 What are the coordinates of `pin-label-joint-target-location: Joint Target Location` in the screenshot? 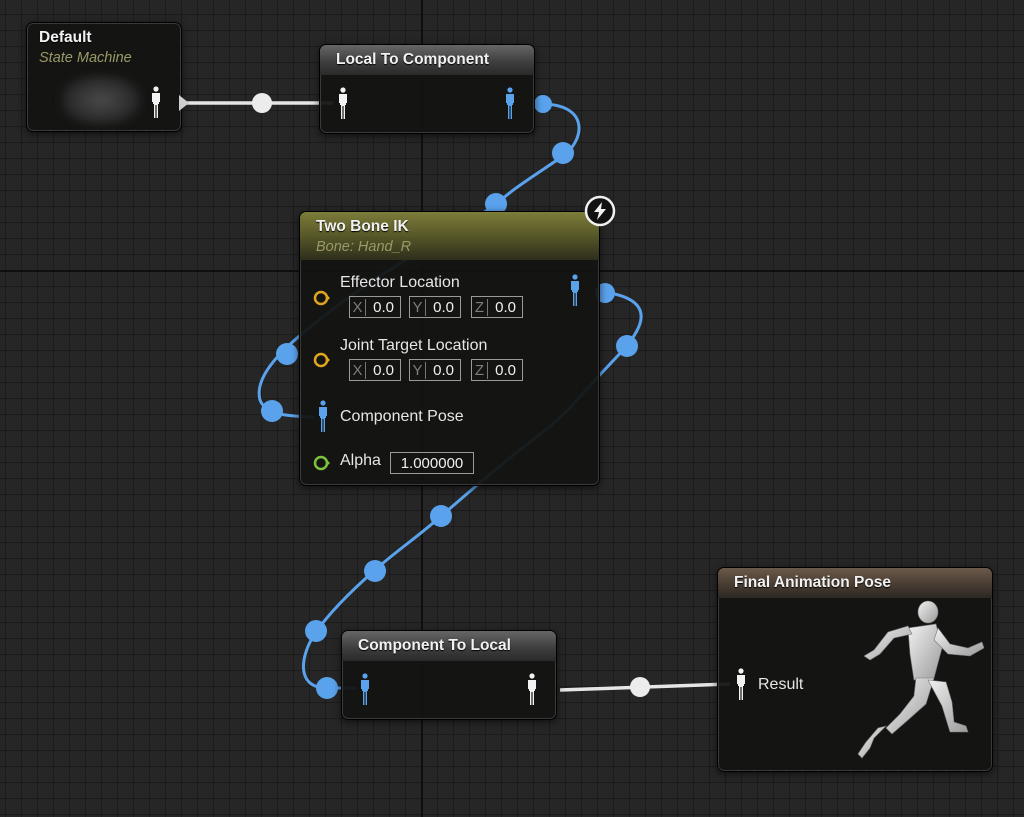 It's located at (414, 345).